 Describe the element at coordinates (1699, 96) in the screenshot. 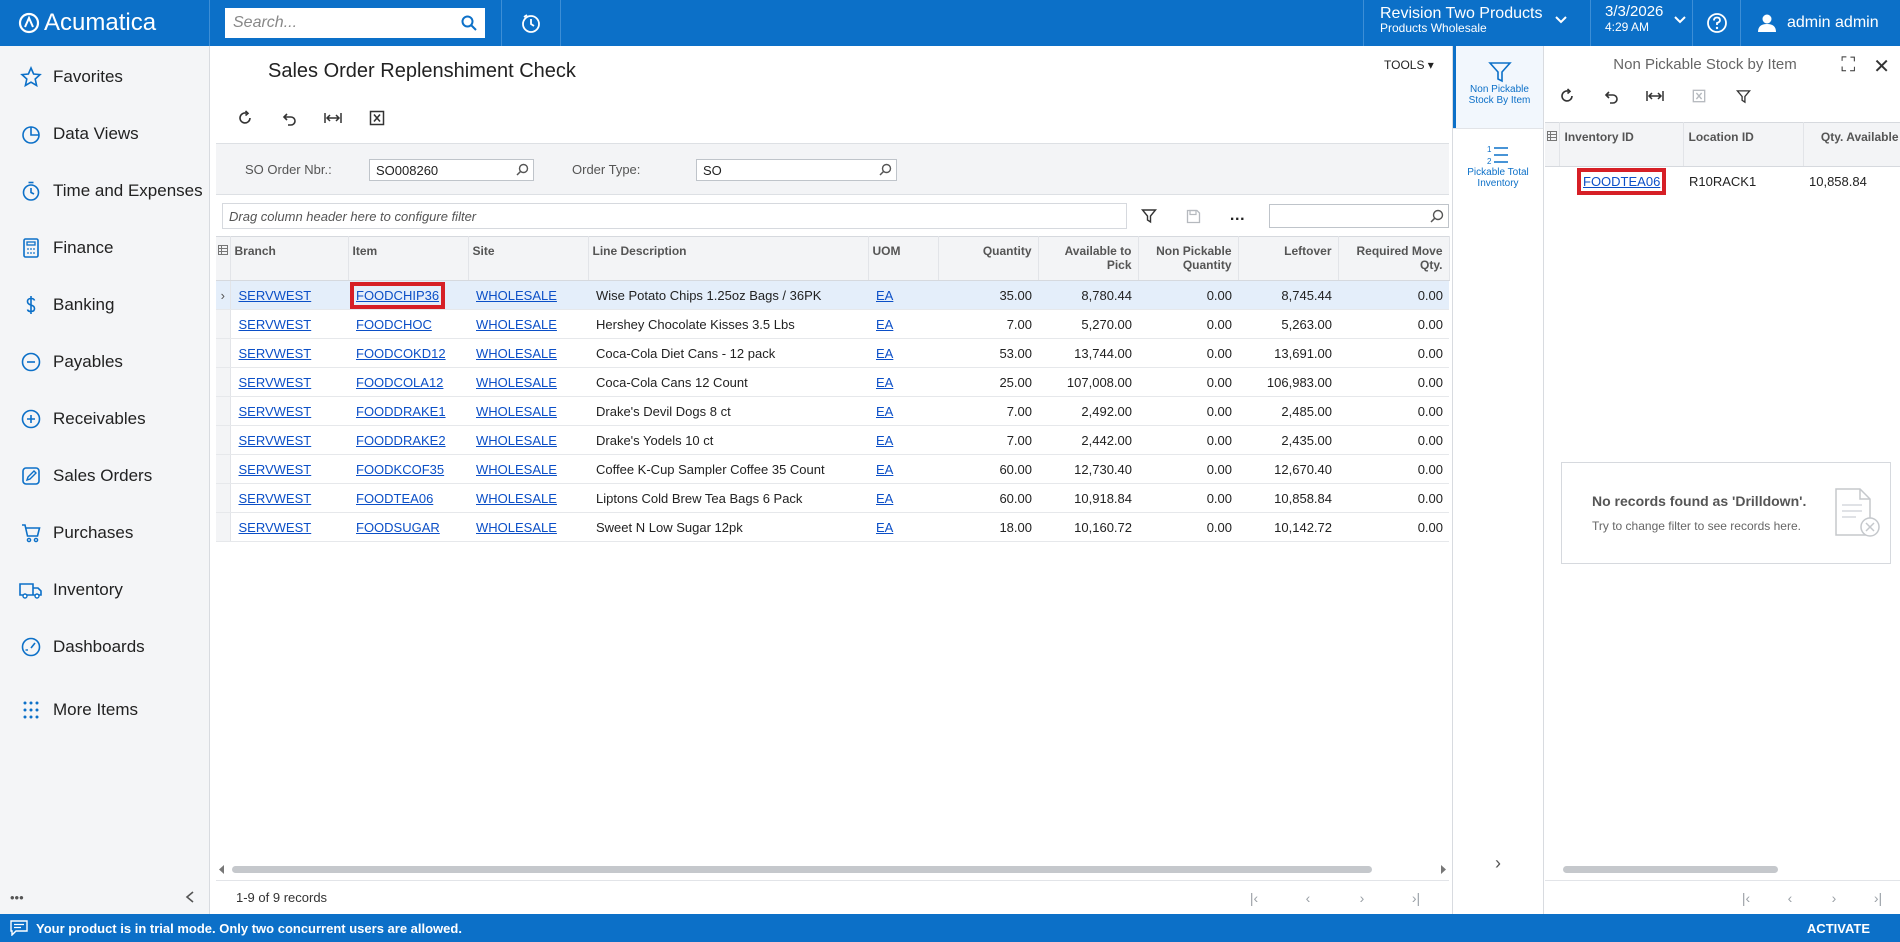

I see `export-excel-button` at that location.